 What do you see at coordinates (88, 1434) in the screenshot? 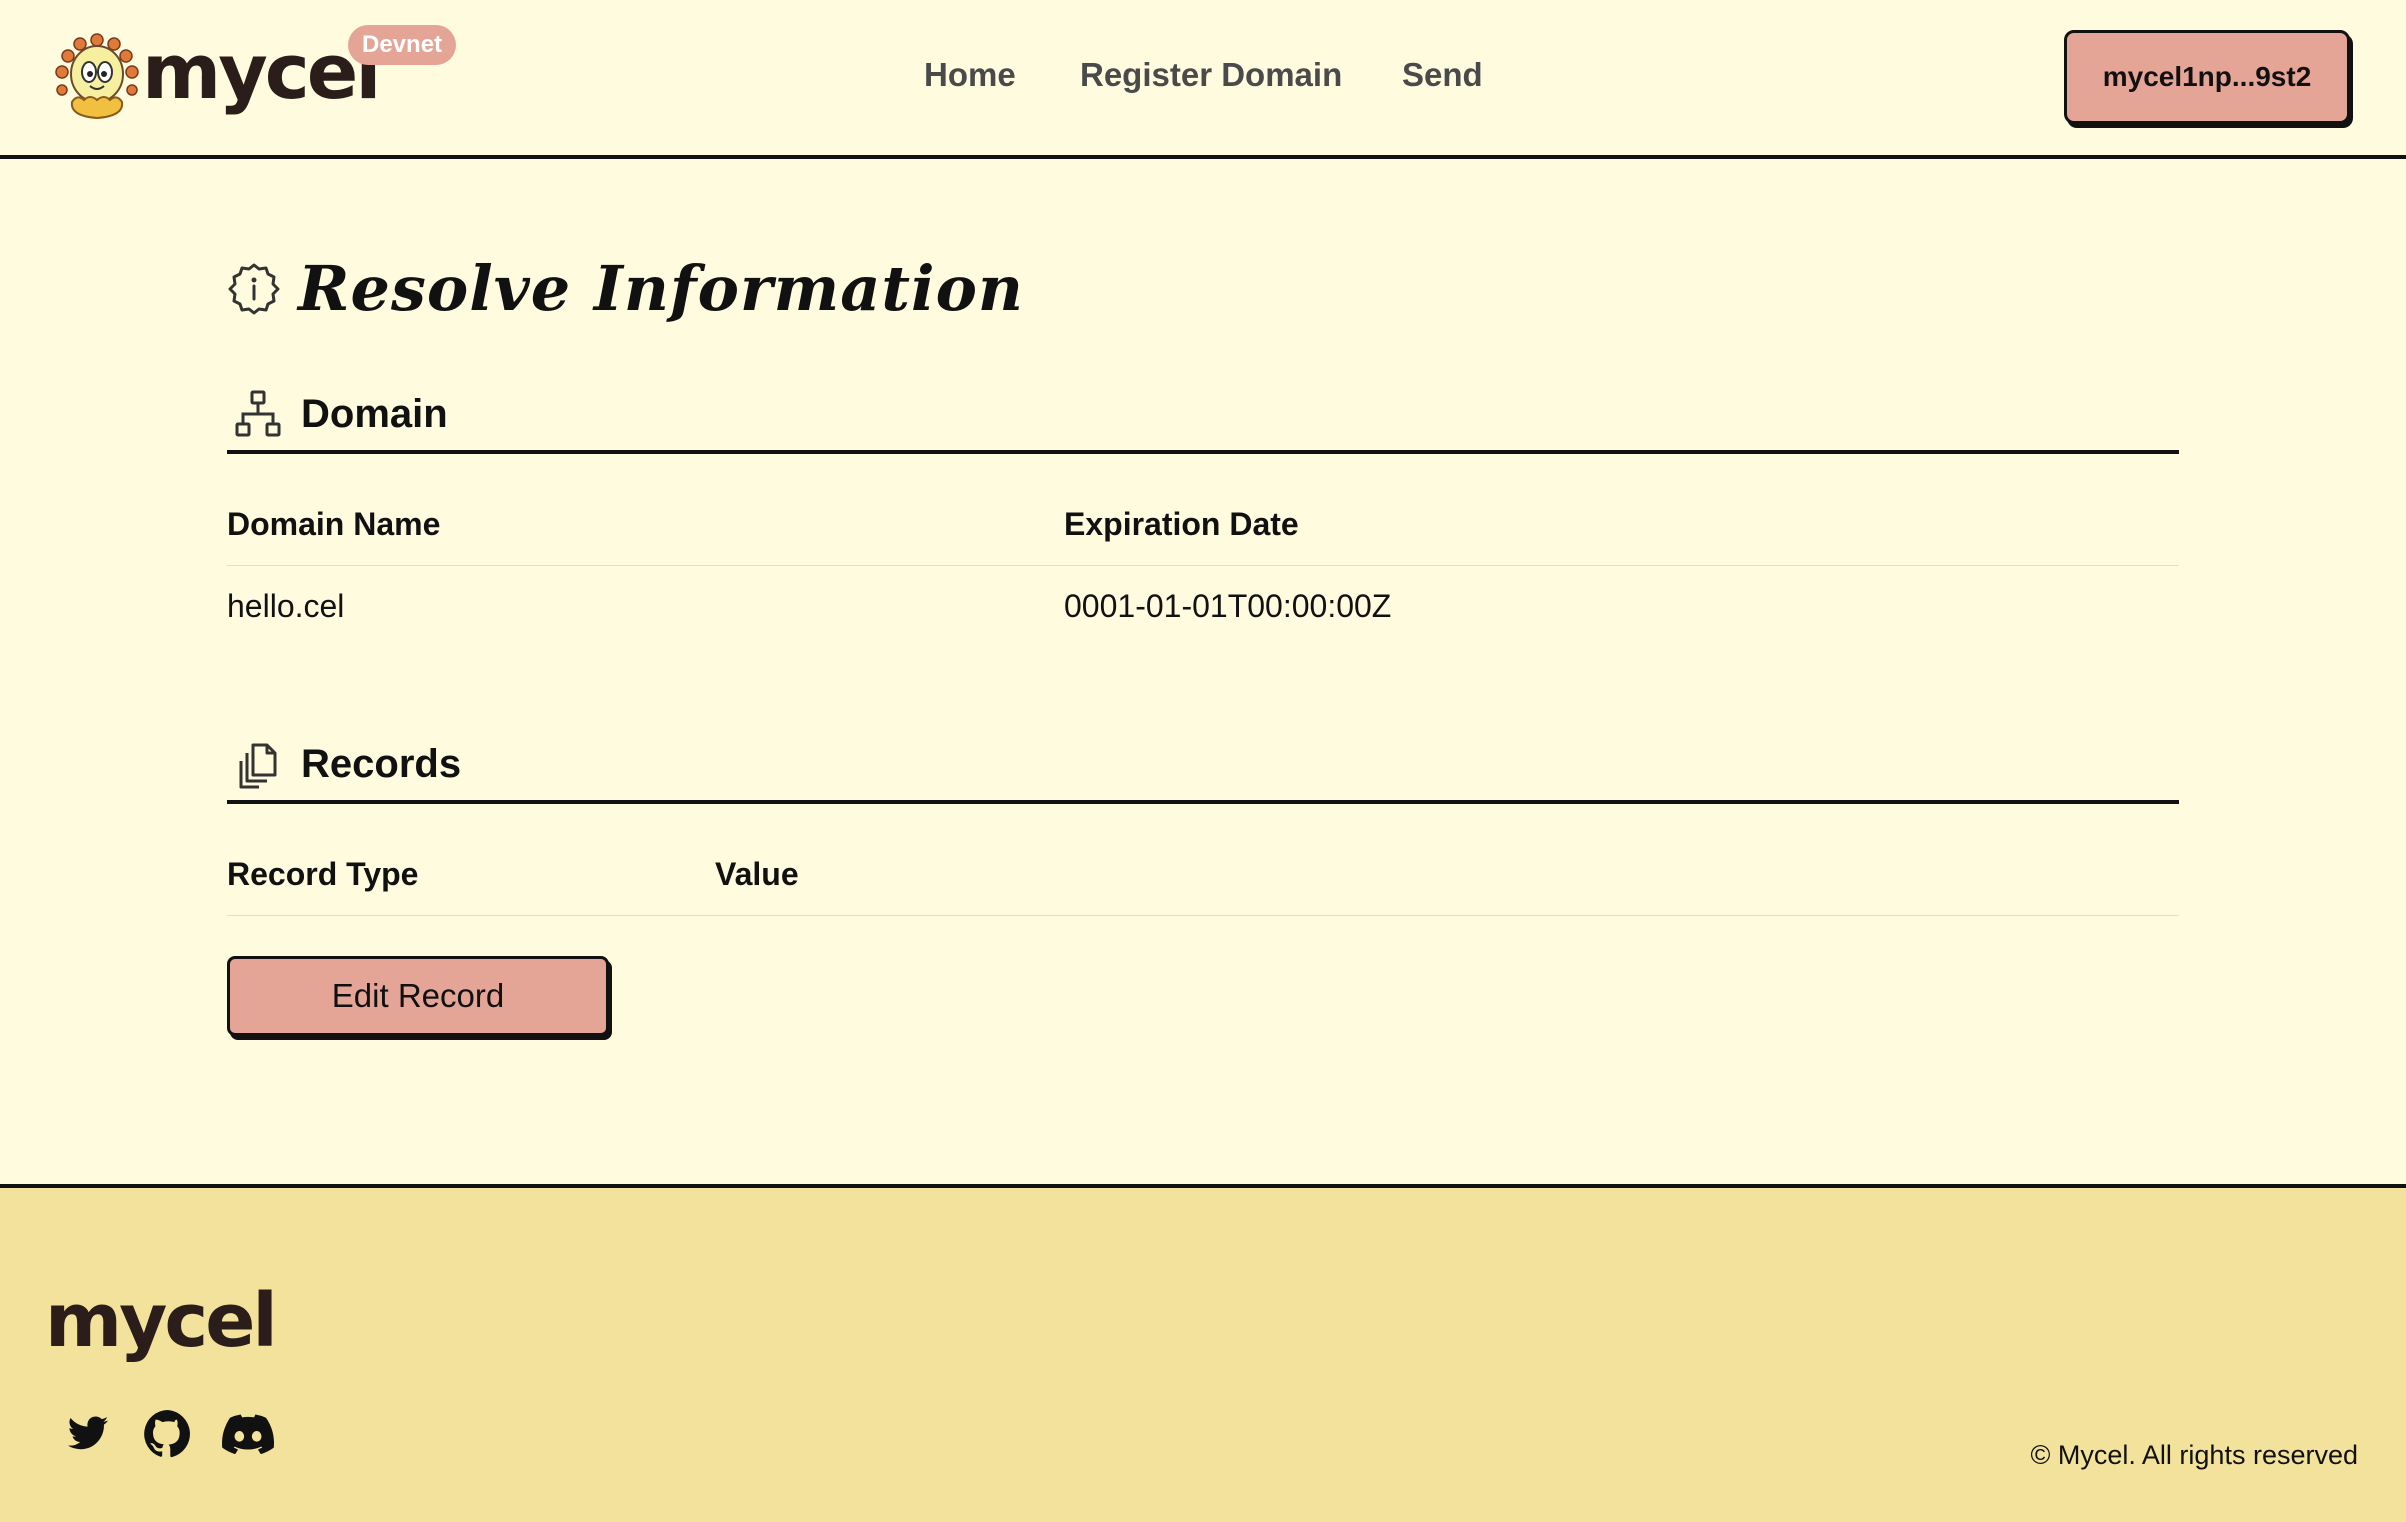
I see `twitter-icon` at bounding box center [88, 1434].